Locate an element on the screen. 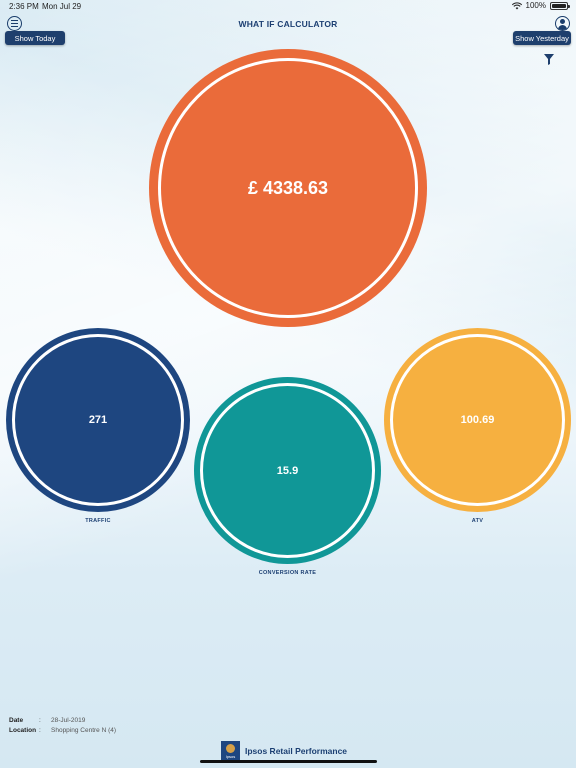  status-date: Mon Jul 29 is located at coordinates (62, 6).